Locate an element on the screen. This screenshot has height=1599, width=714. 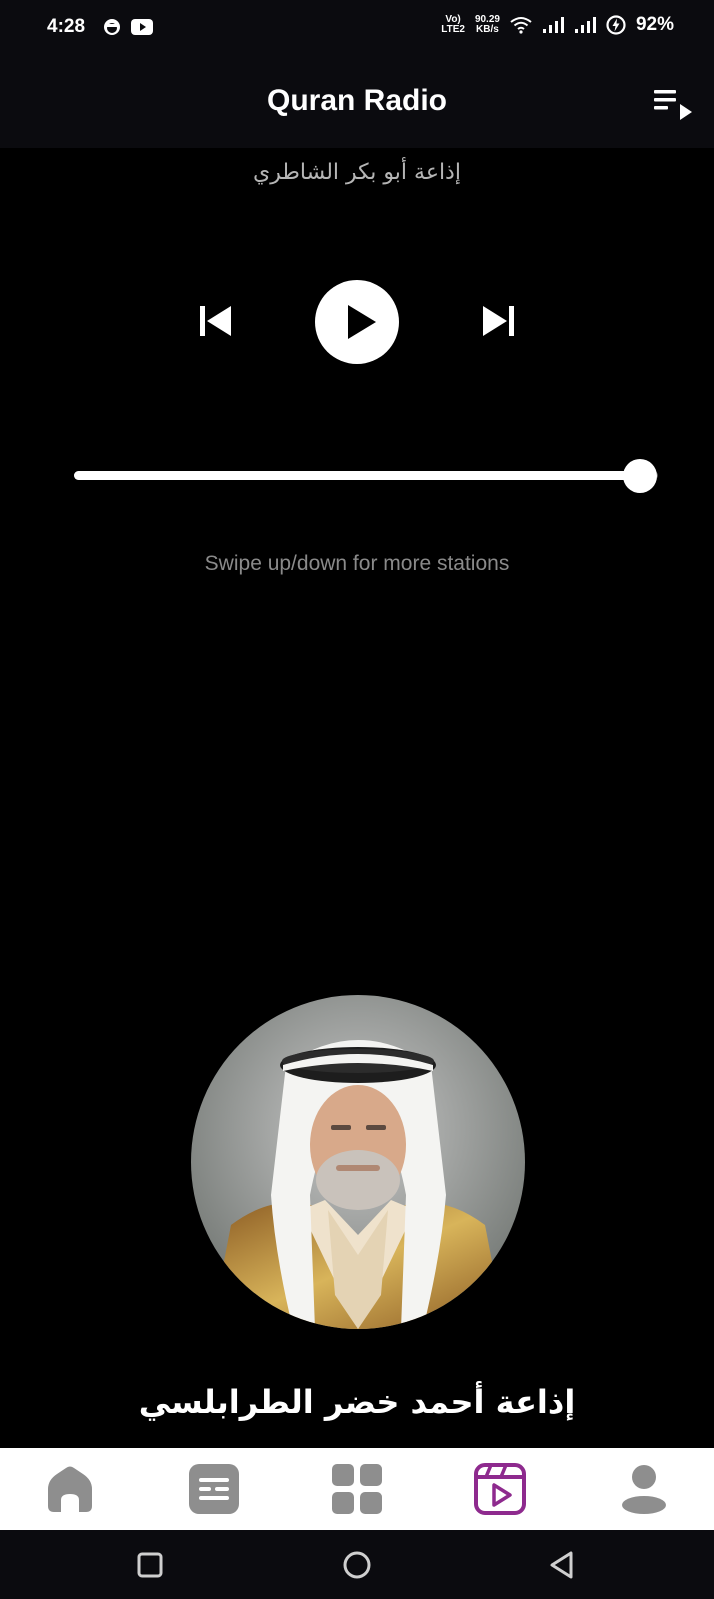
youtube-icon is located at coordinates (142, 27).